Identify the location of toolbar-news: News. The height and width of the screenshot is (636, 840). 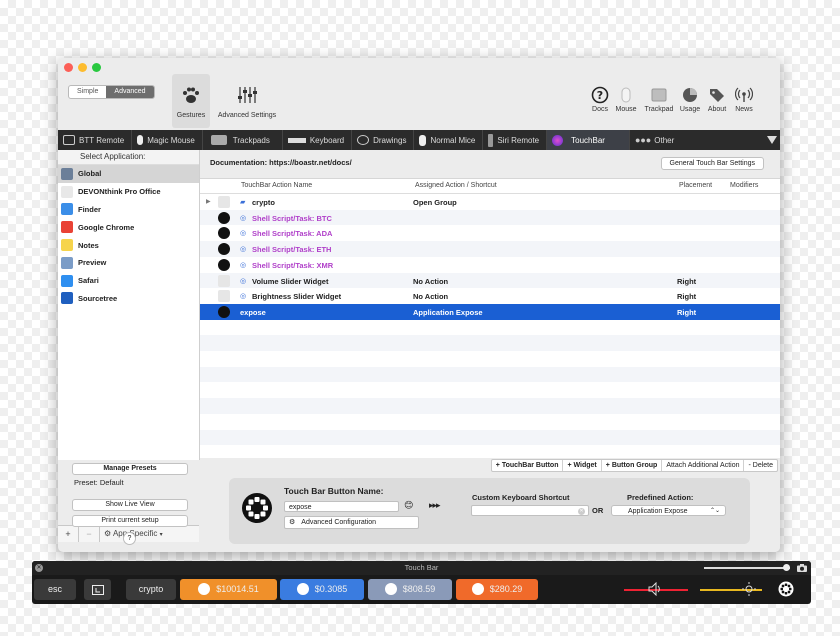
(744, 99).